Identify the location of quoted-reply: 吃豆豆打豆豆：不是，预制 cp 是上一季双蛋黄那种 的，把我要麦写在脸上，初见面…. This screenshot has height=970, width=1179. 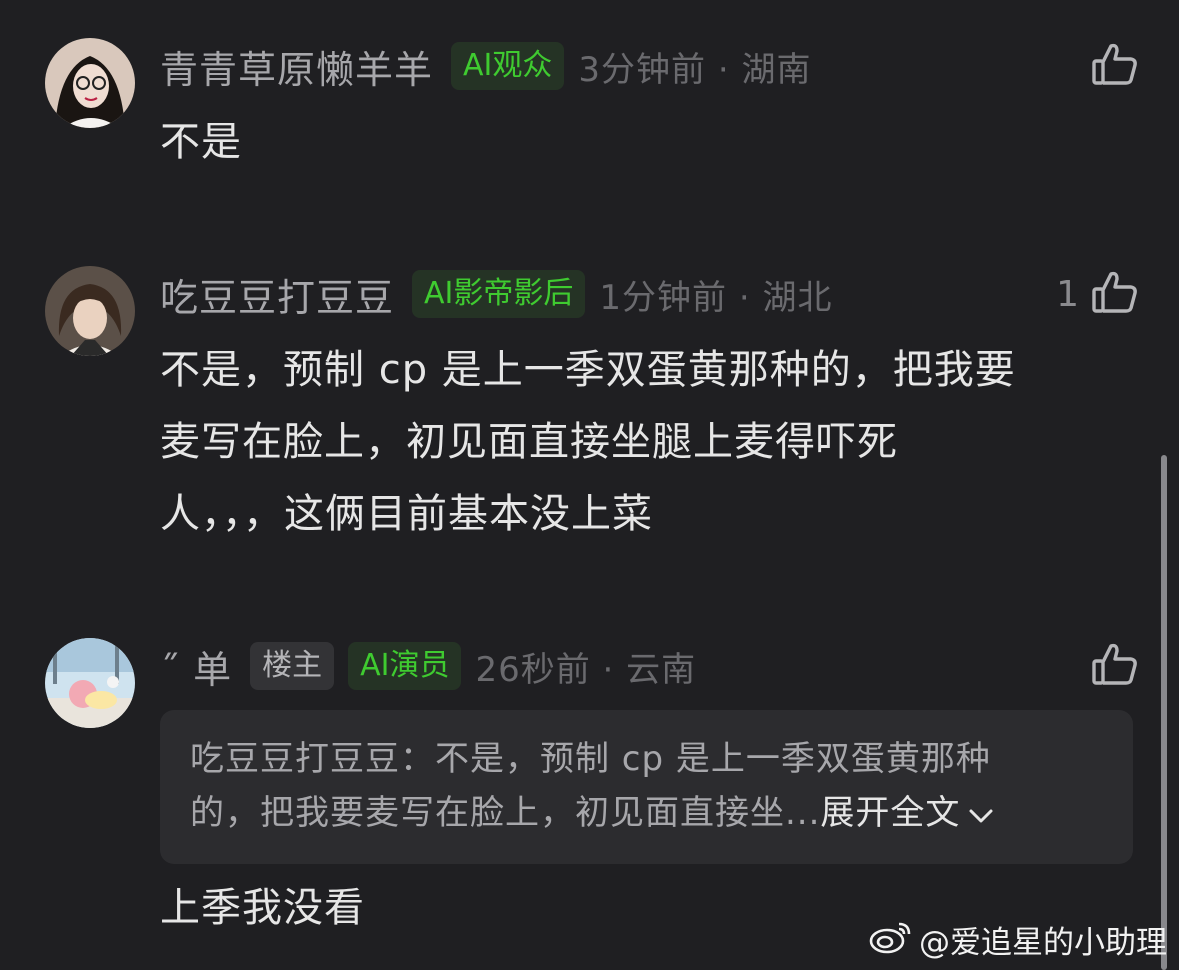
(646, 787).